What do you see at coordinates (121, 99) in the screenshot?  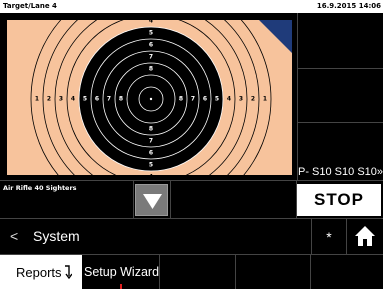 I see `ring-number-left-7: 8` at bounding box center [121, 99].